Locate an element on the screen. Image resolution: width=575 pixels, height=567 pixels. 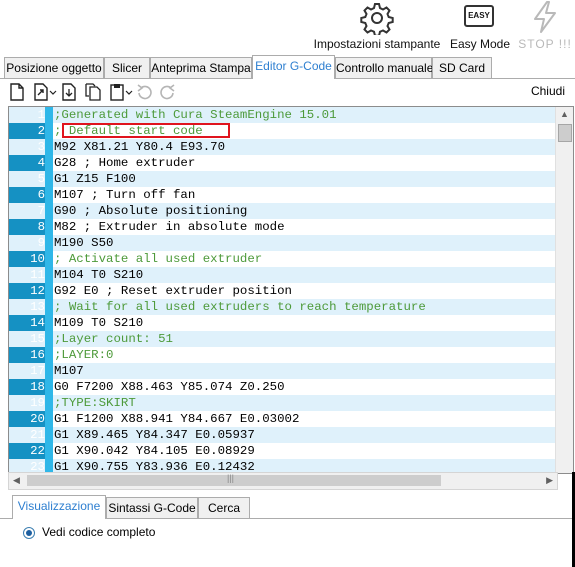
tab-anteprima-stampa: Anteprima Stampa is located at coordinates (201, 67).